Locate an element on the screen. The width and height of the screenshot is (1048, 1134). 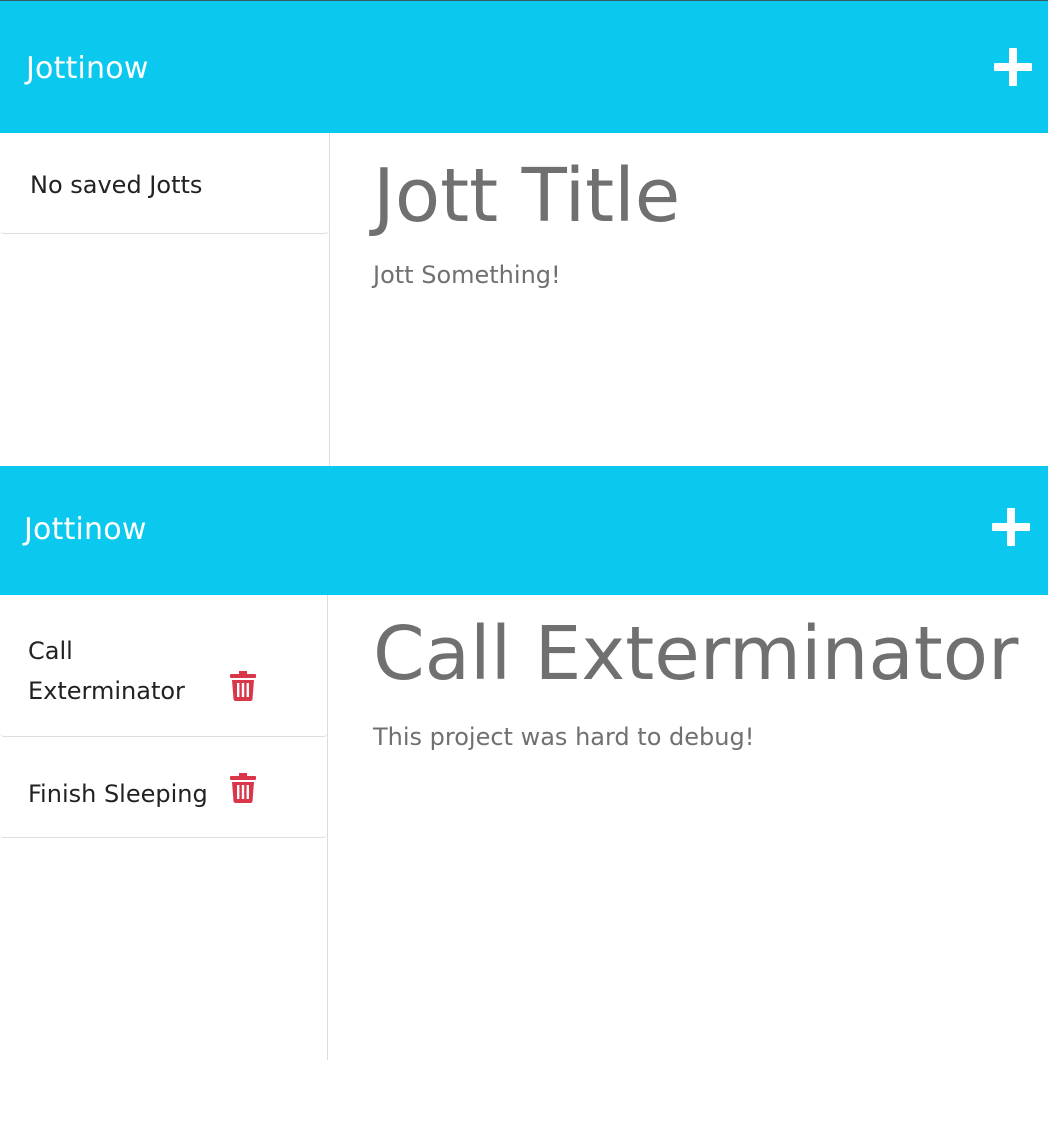
empty-list-message: No saved Jotts is located at coordinates (164, 183).